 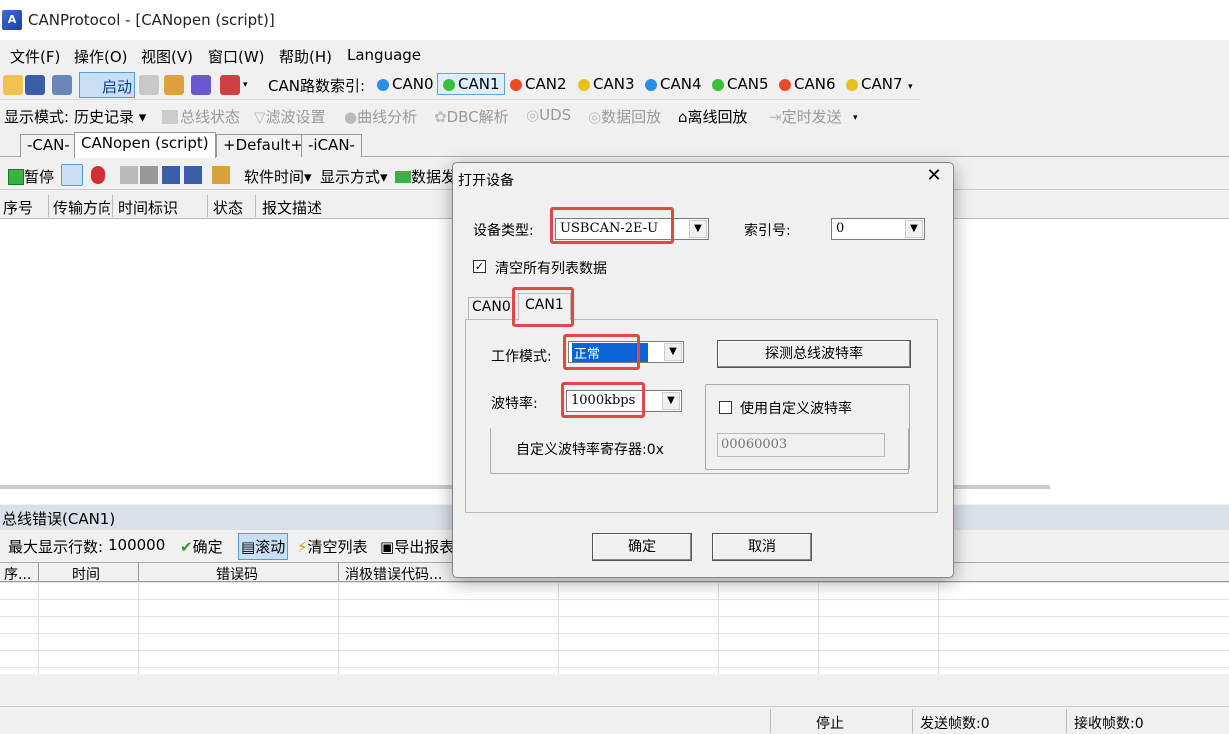 I want to click on can4-dot-icon, so click(x=651, y=85).